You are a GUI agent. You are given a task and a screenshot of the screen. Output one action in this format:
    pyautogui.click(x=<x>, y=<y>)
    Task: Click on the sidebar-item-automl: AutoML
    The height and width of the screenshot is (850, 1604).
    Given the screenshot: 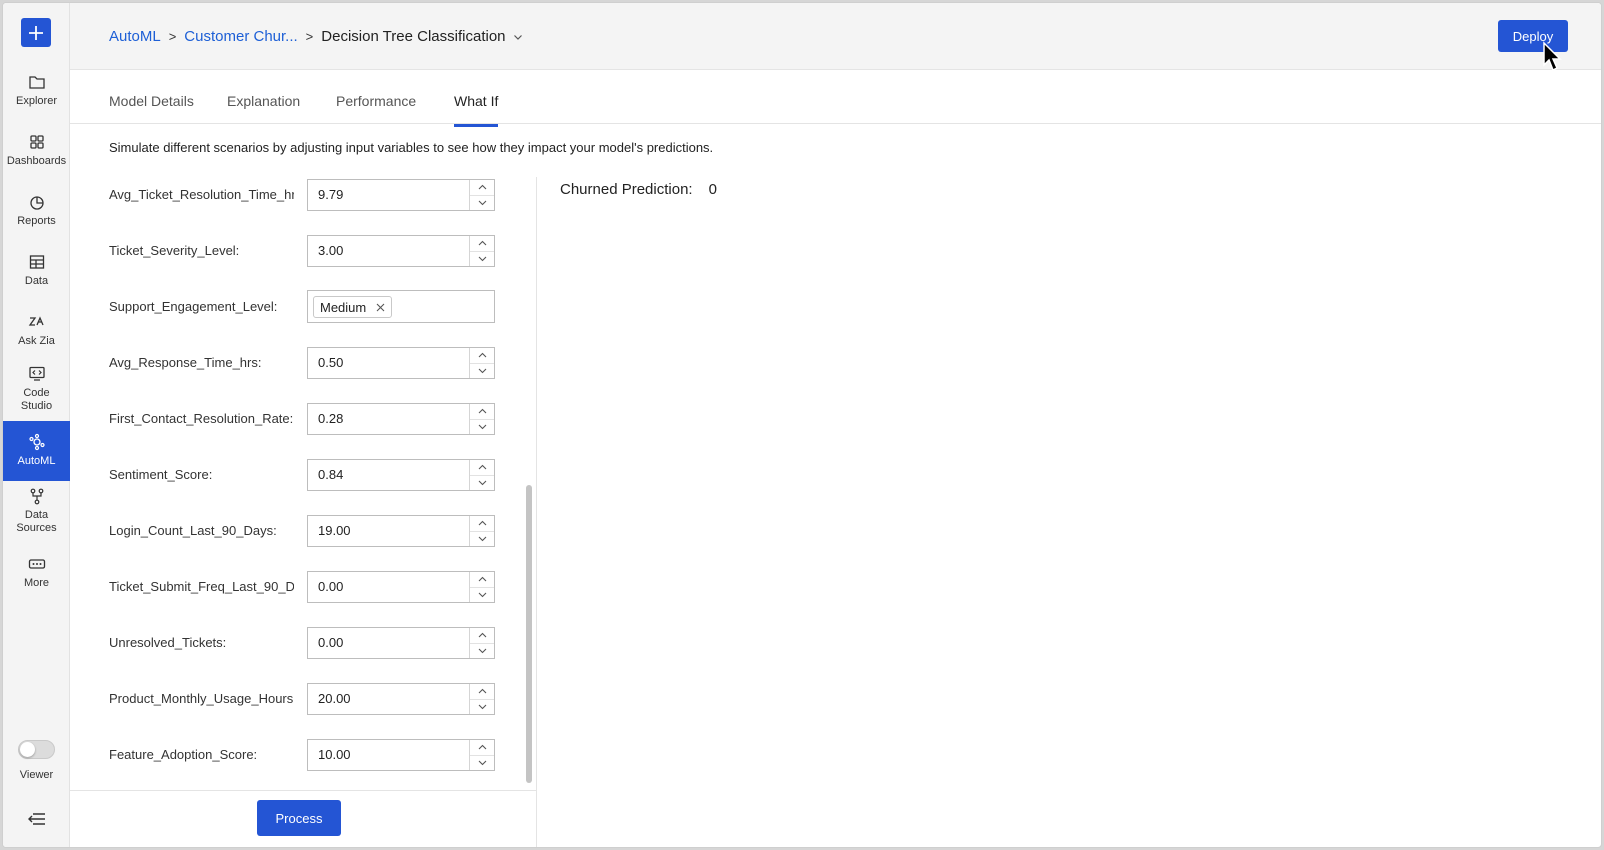 What is the action you would take?
    pyautogui.click(x=36, y=451)
    